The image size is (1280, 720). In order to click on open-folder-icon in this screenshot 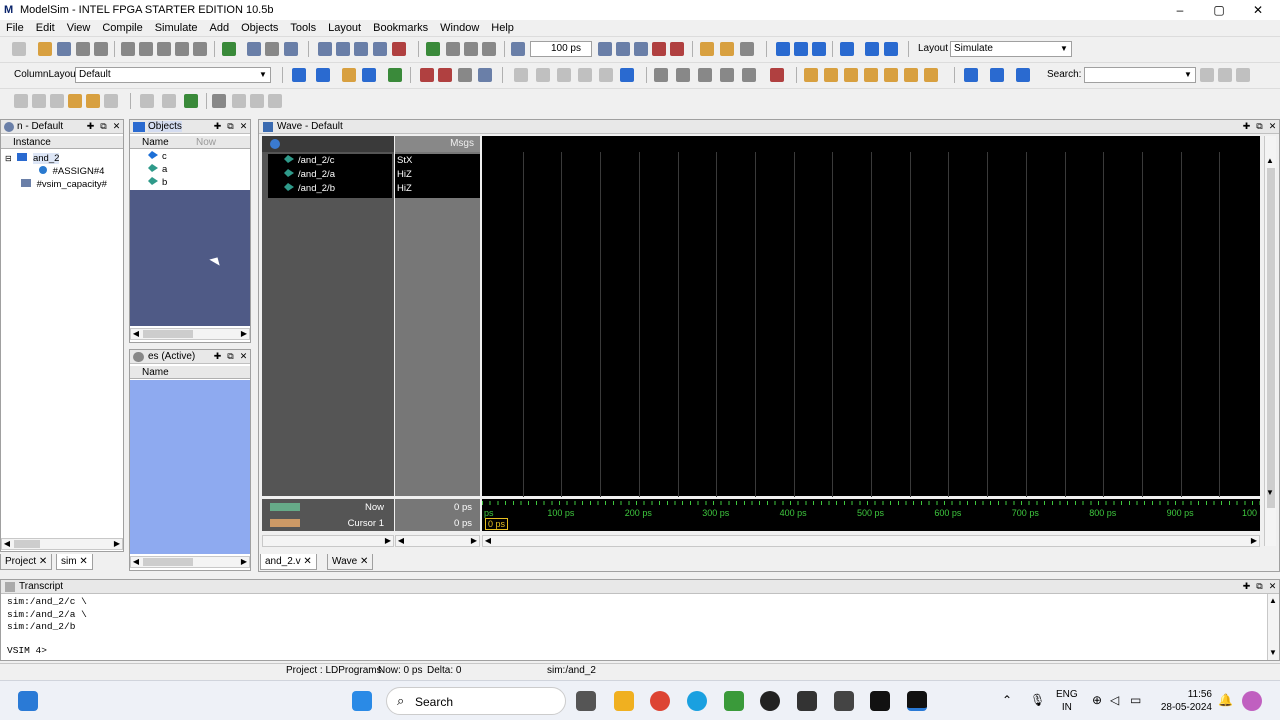, I will do `click(45, 49)`.